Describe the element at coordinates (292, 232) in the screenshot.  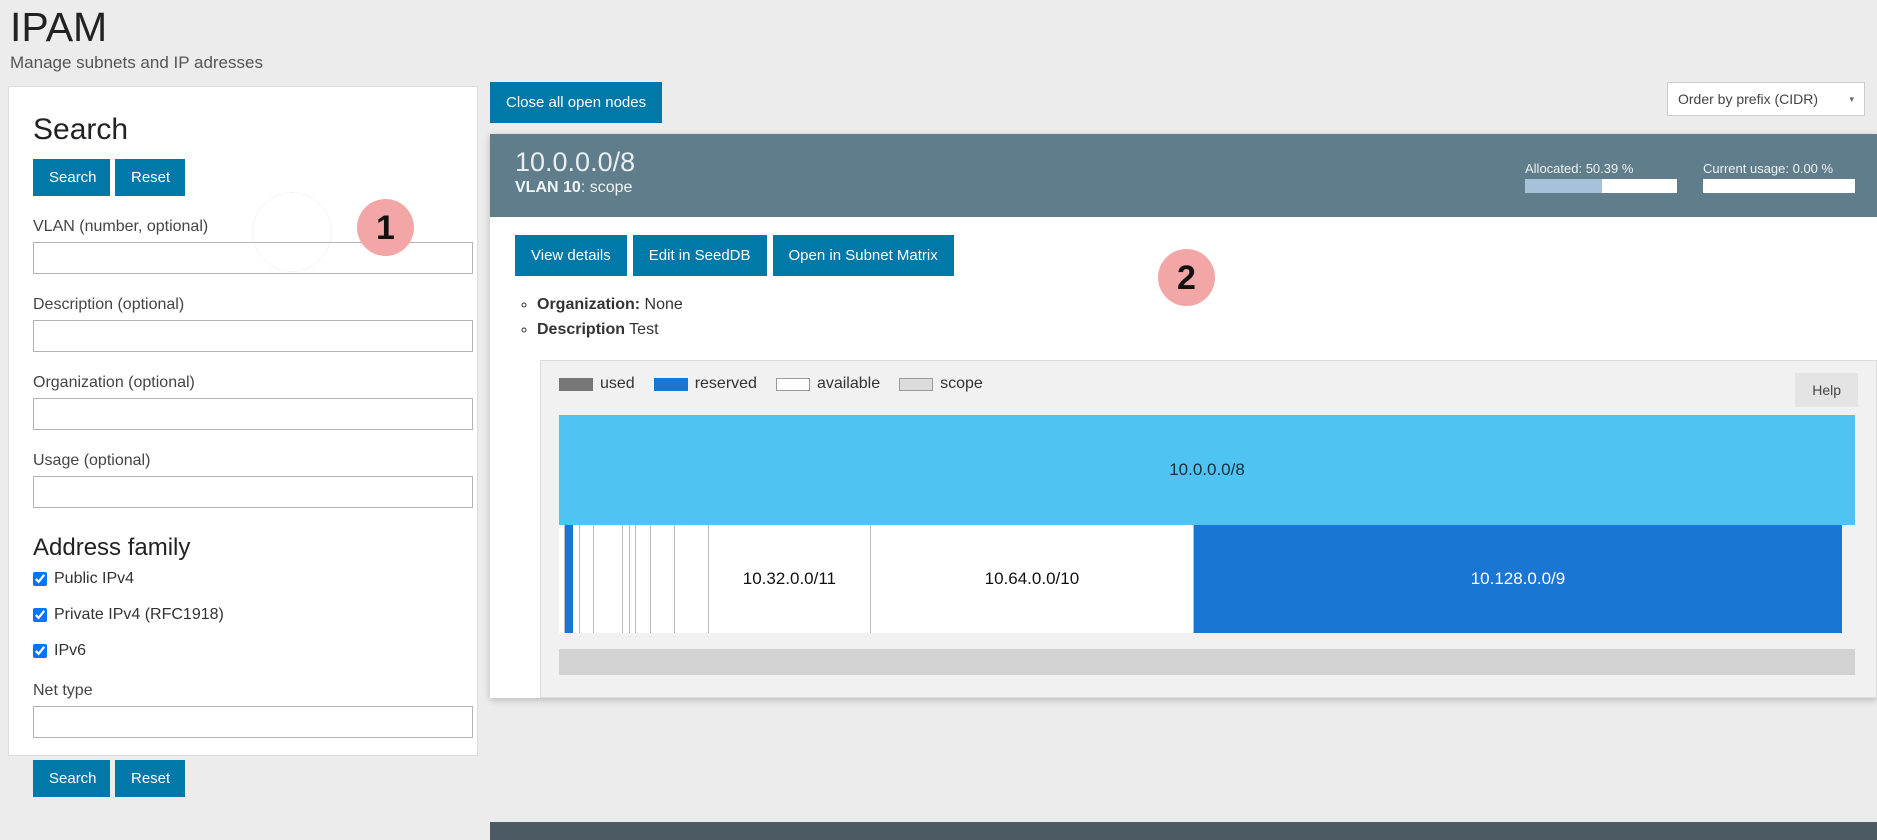
I see `decorative-ring` at that location.